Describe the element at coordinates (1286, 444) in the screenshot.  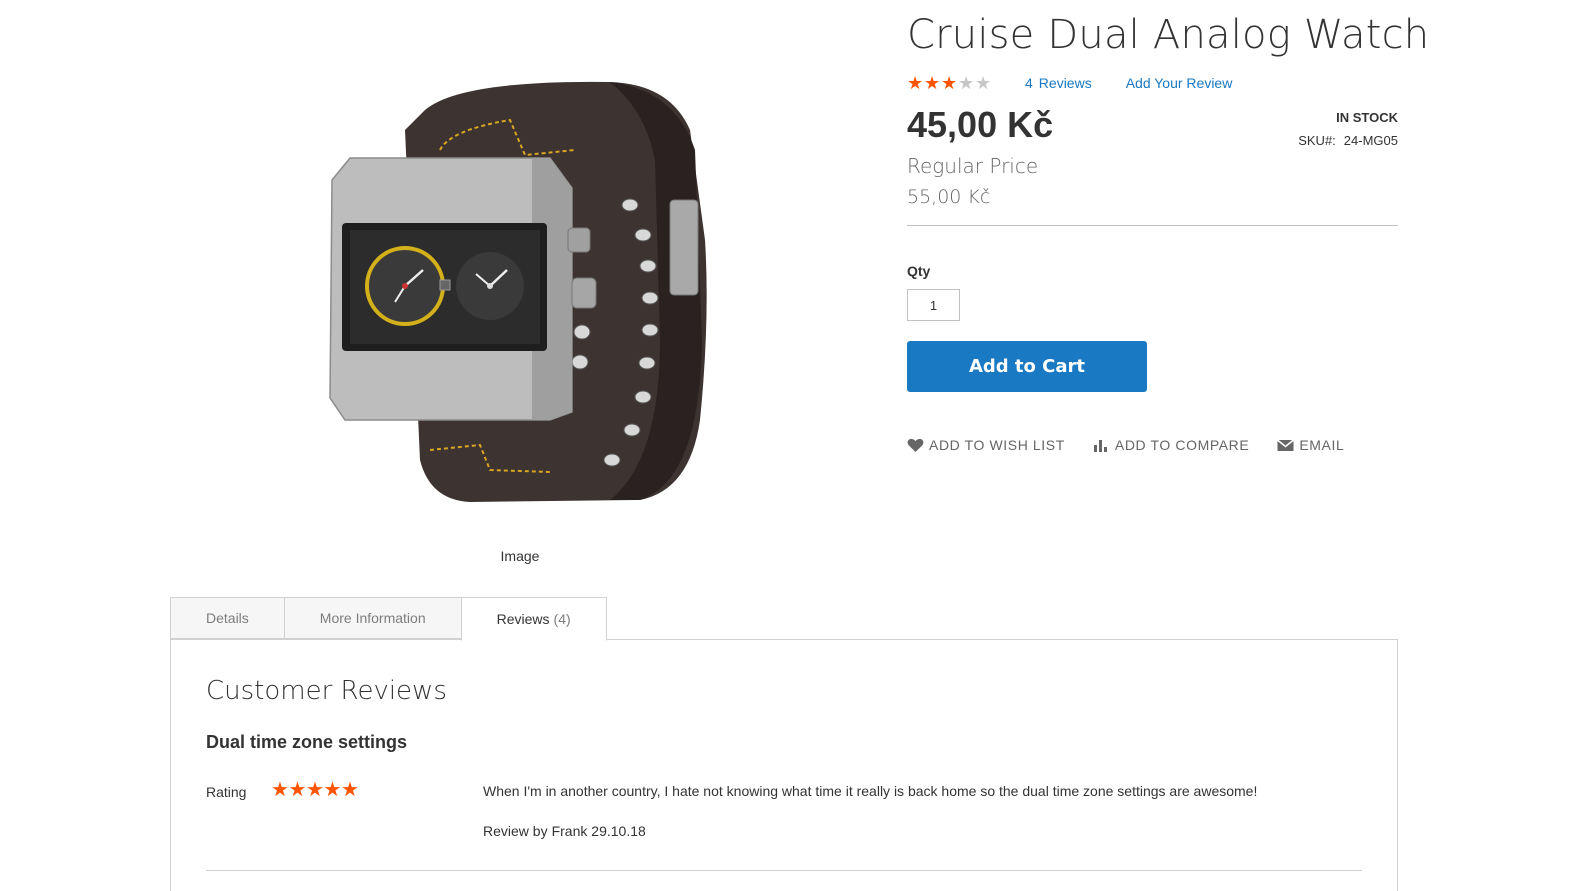
I see `envelope-icon` at that location.